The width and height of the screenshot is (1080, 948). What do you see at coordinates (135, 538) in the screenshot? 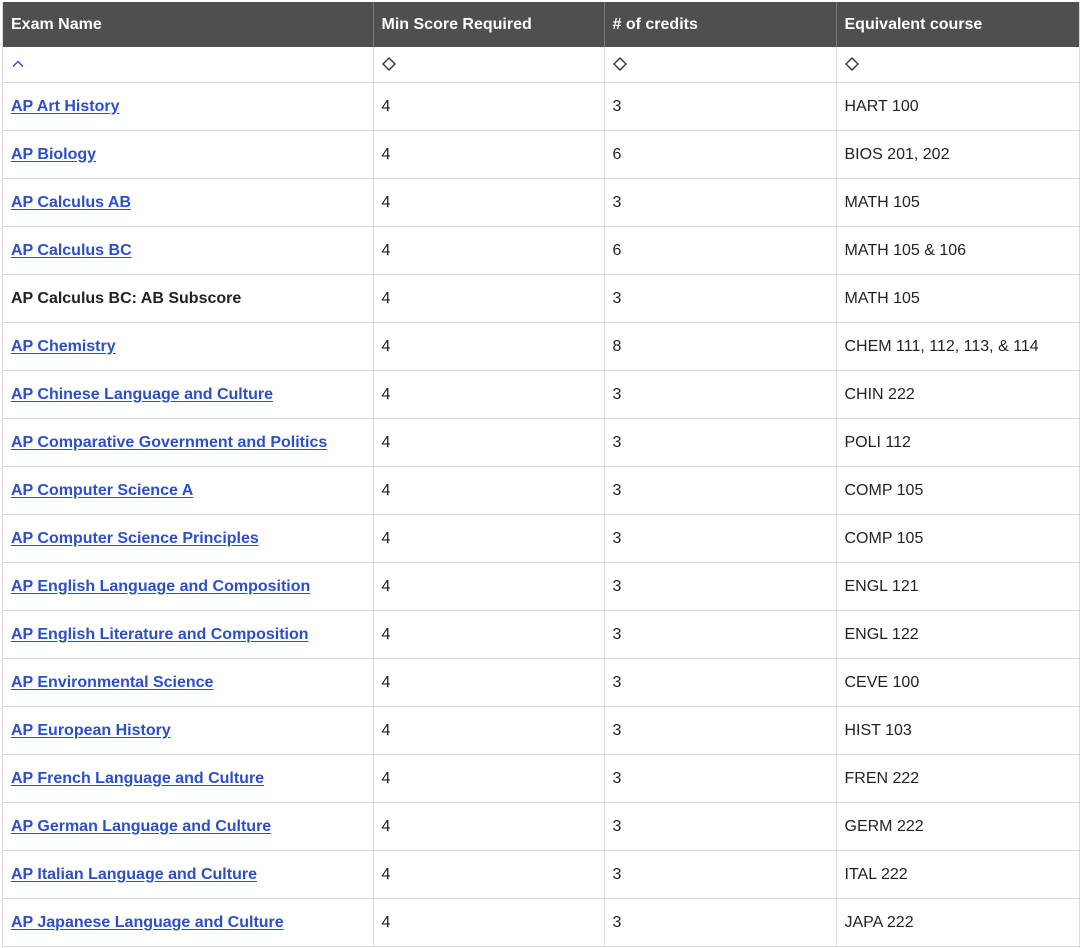
I see `exam-name-link: AP Computer Science Principles` at bounding box center [135, 538].